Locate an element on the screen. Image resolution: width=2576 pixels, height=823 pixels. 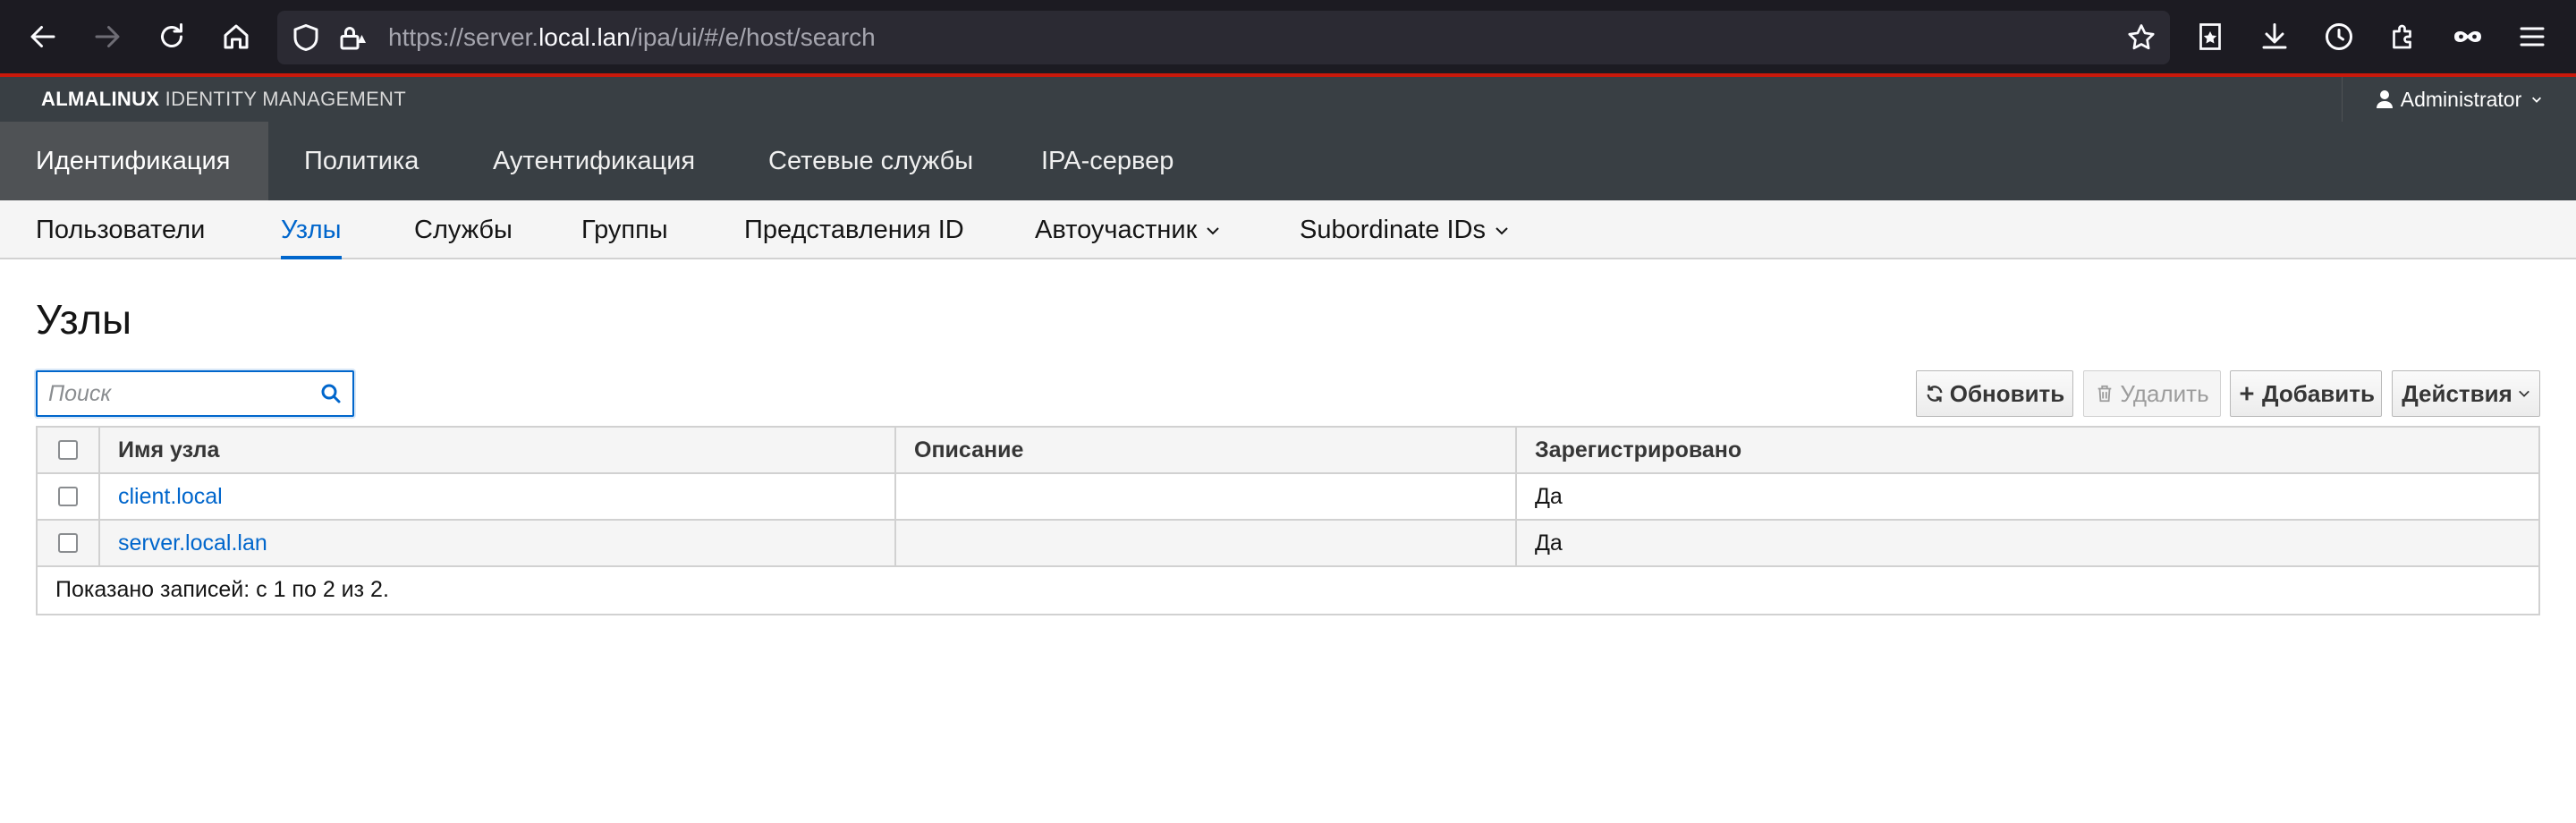
reload-button is located at coordinates (171, 36).